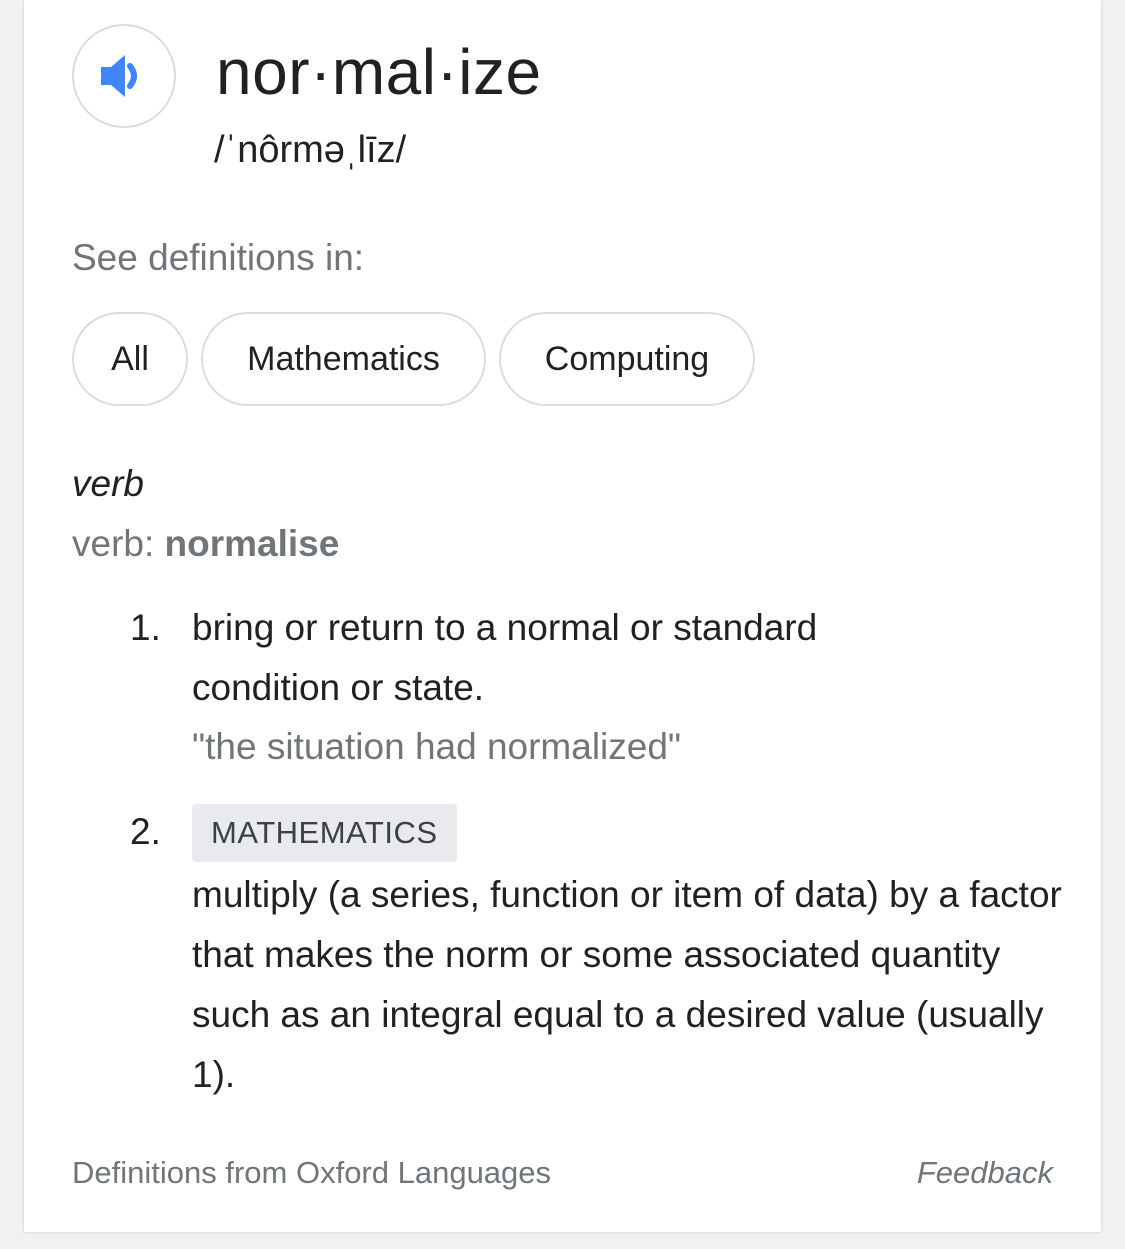 The image size is (1125, 1249). Describe the element at coordinates (324, 833) in the screenshot. I see `subject-label-badge: MATHEMATICS` at that location.